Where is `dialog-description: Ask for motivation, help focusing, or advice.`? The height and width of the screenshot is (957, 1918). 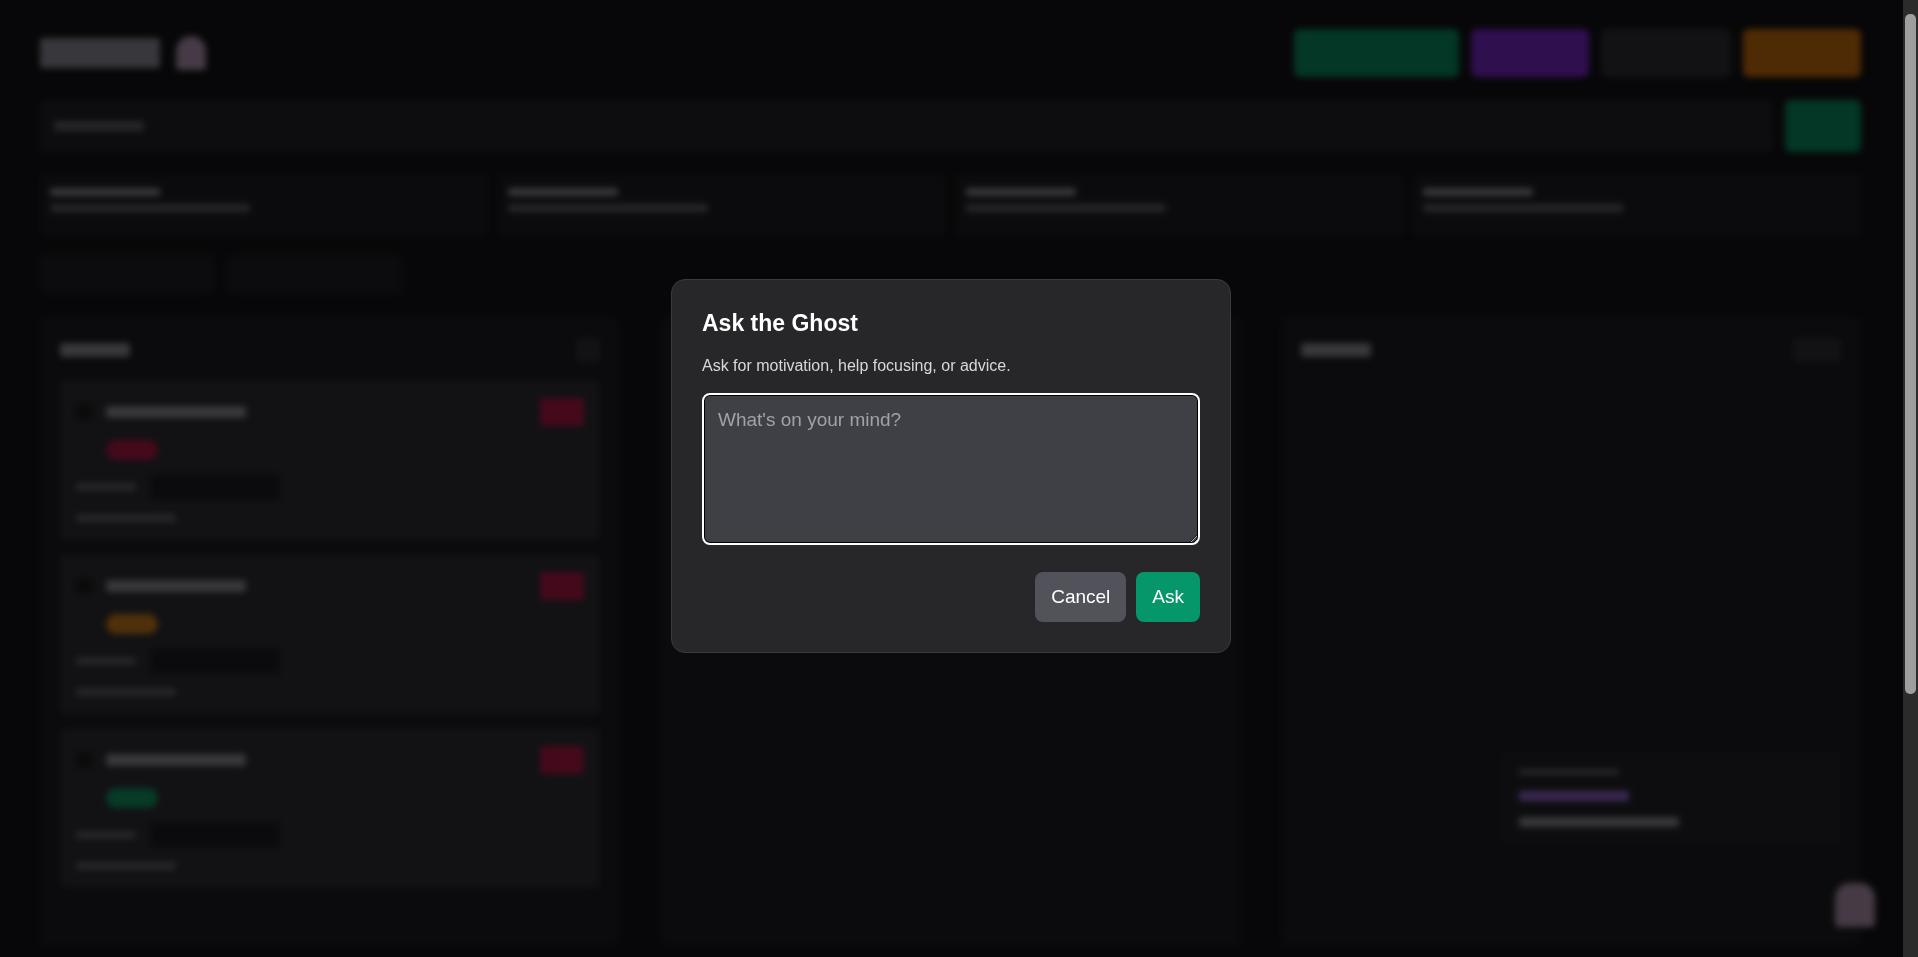
dialog-description: Ask for motivation, help focusing, or advice. is located at coordinates (857, 366).